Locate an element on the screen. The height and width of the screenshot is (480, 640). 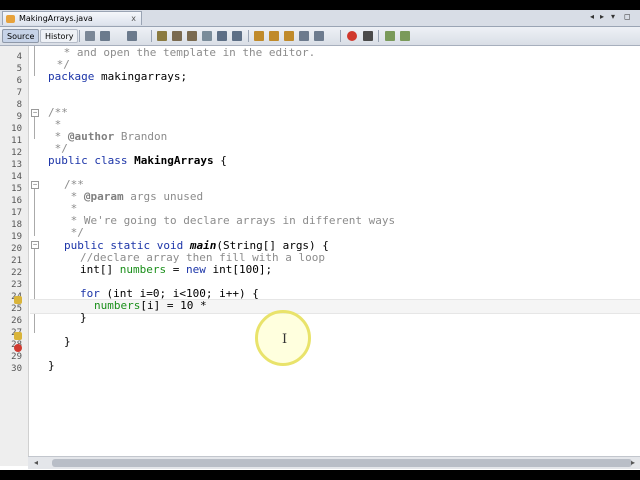
line-number: 18 is located at coordinates (16, 225).